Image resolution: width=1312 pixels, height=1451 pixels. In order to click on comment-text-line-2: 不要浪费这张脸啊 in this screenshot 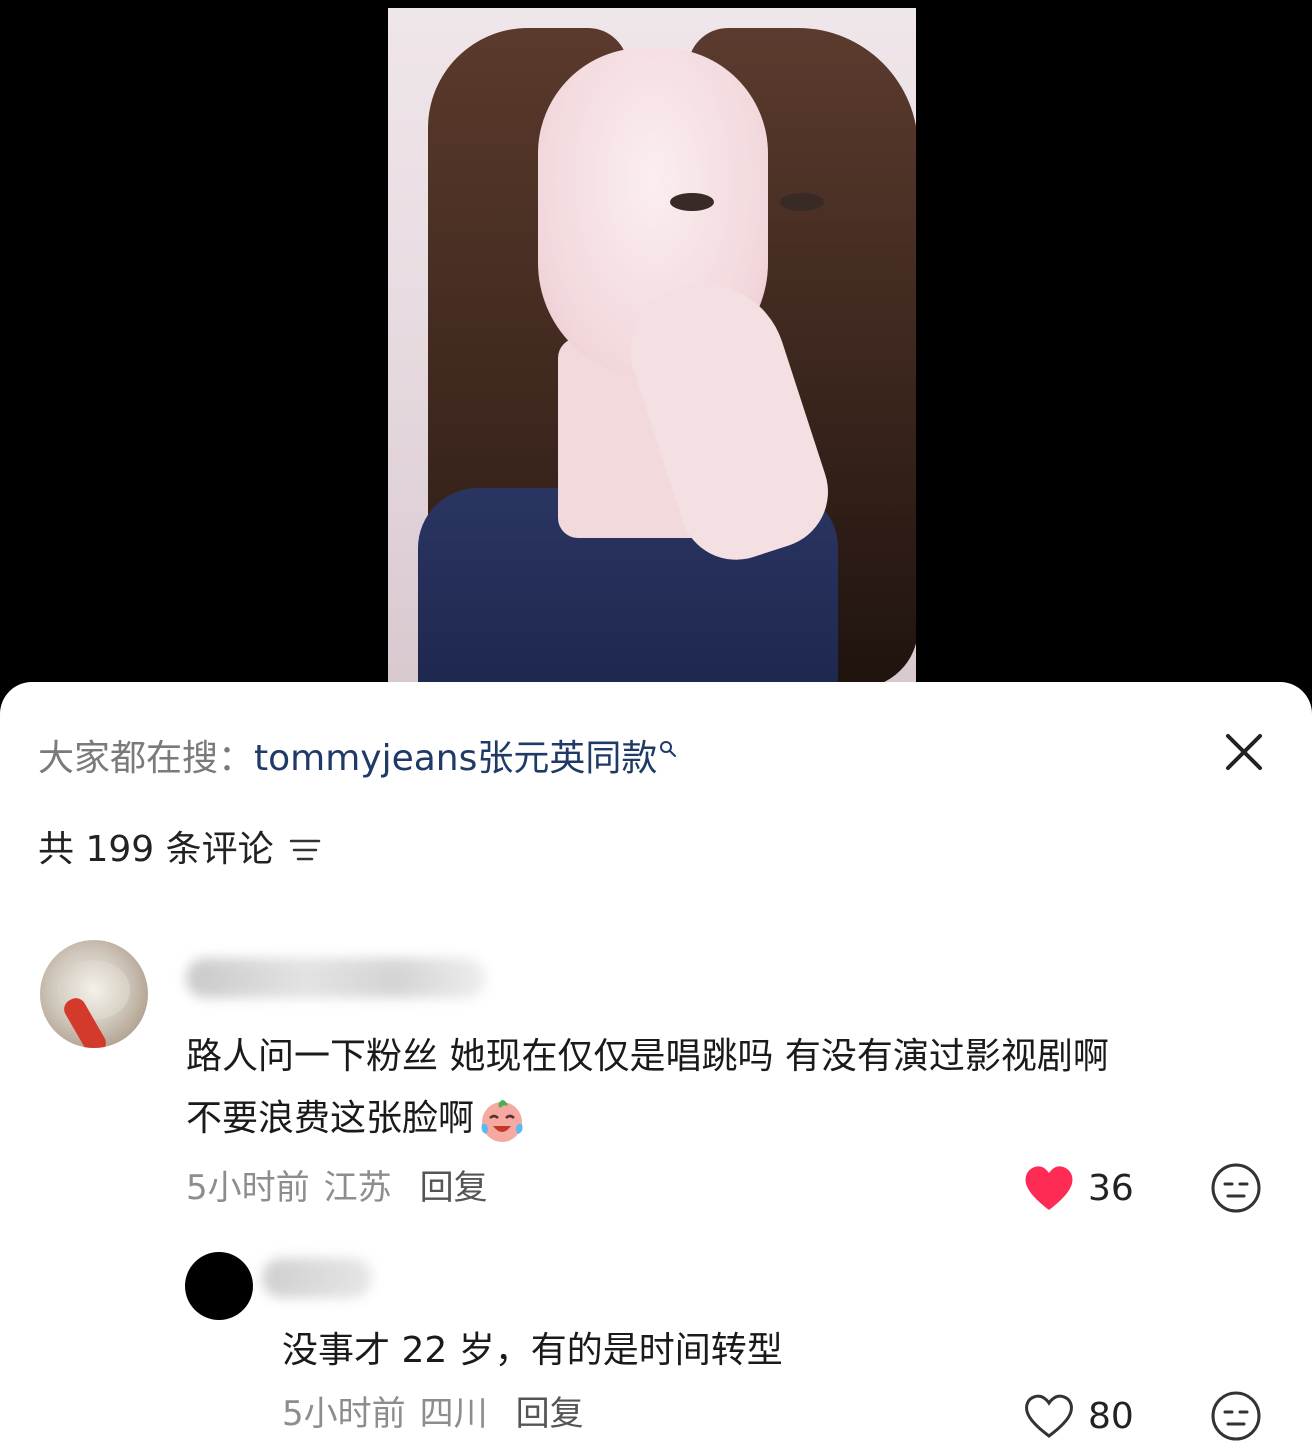, I will do `click(726, 1119)`.